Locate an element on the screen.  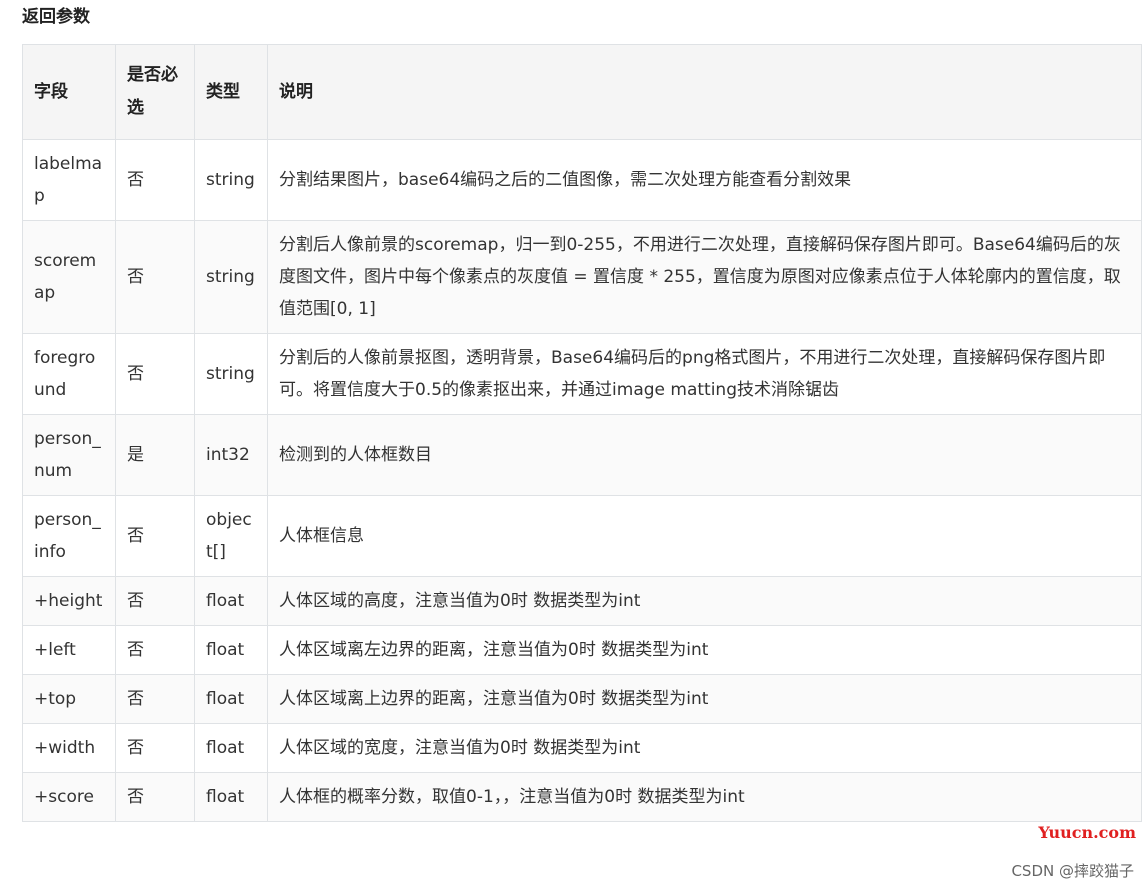
table-row: person_num 是 int32 检测到的人体框数目 is located at coordinates (582, 455).